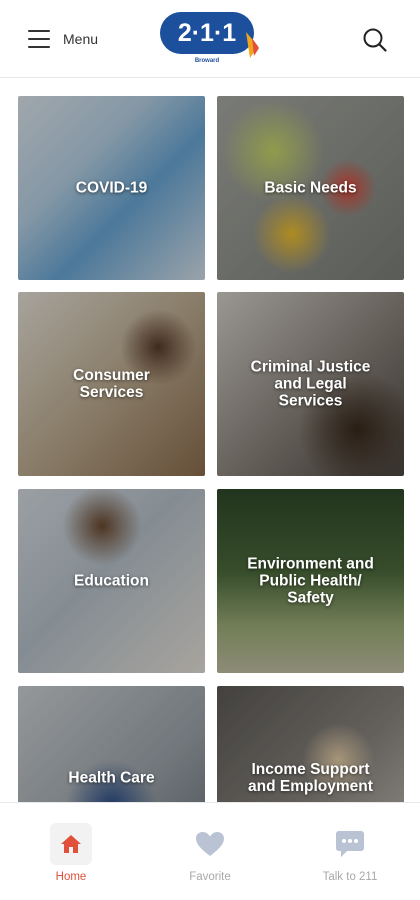 This screenshot has height=900, width=420. Describe the element at coordinates (350, 877) in the screenshot. I see `nav-talk-label: Talk to 211` at that location.